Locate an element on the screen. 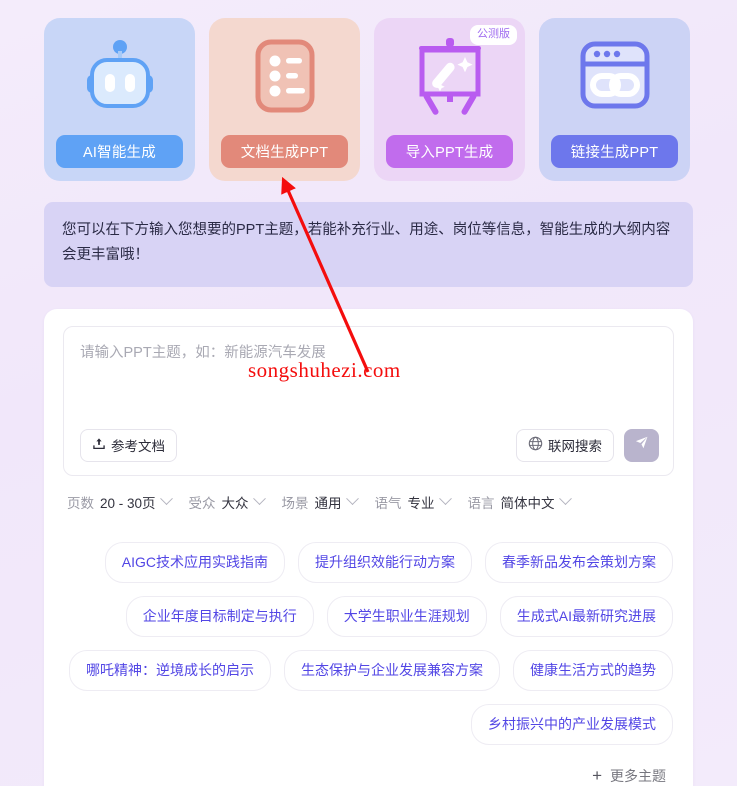 The image size is (737, 786). mode-card-doc-to-ppt: 文档生成PPT is located at coordinates (284, 99).